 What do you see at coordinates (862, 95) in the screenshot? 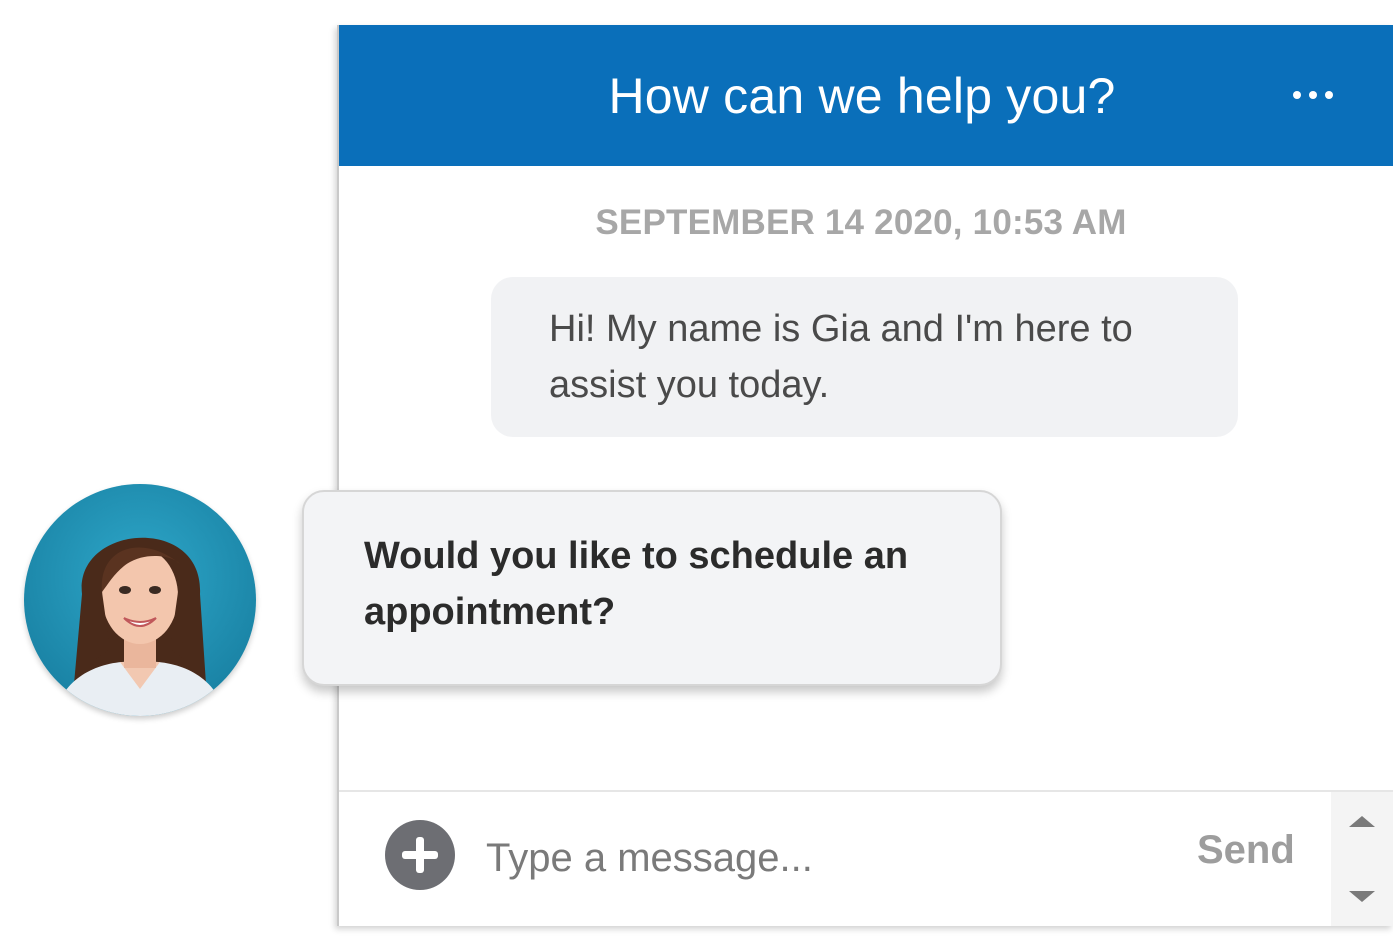
I see `chat-title: How can we help you?` at bounding box center [862, 95].